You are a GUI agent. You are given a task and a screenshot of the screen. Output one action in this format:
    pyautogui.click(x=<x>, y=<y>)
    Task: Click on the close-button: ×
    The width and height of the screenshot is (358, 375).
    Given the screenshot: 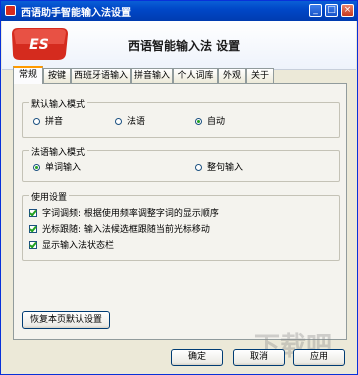 What is the action you would take?
    pyautogui.click(x=347, y=10)
    